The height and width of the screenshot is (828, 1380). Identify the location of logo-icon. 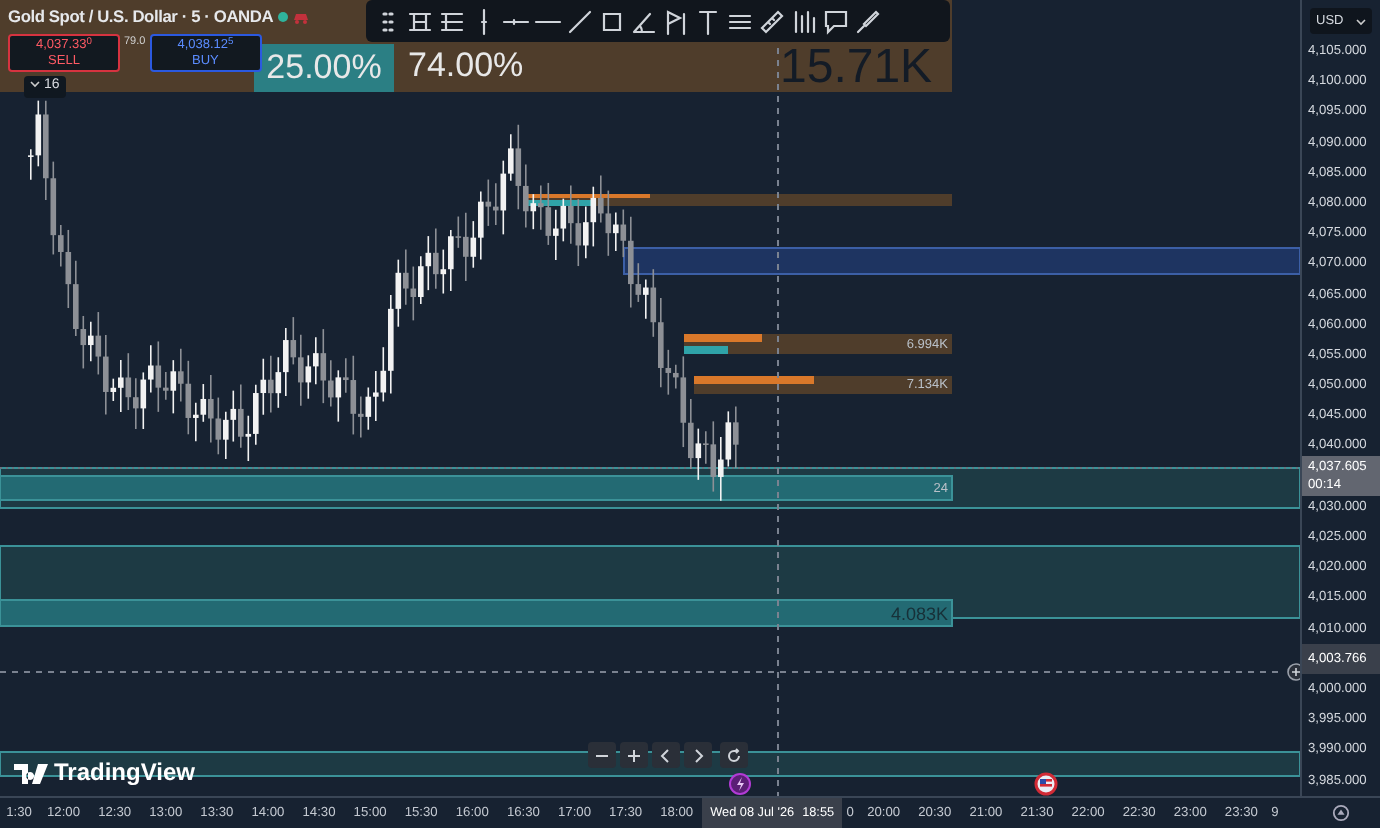
(32, 773).